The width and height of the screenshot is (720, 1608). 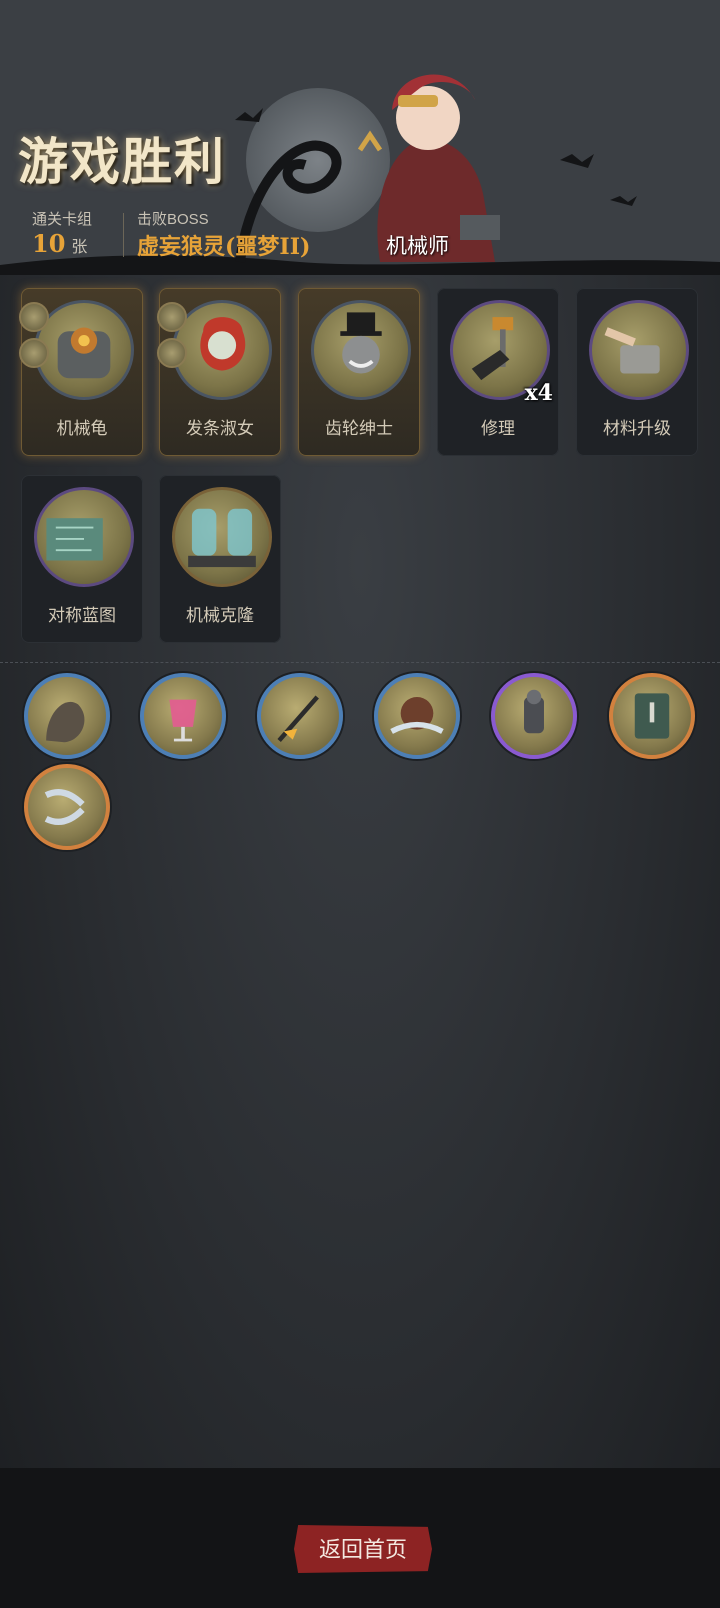 What do you see at coordinates (79, 247) in the screenshot?
I see `deck-unit: 张` at bounding box center [79, 247].